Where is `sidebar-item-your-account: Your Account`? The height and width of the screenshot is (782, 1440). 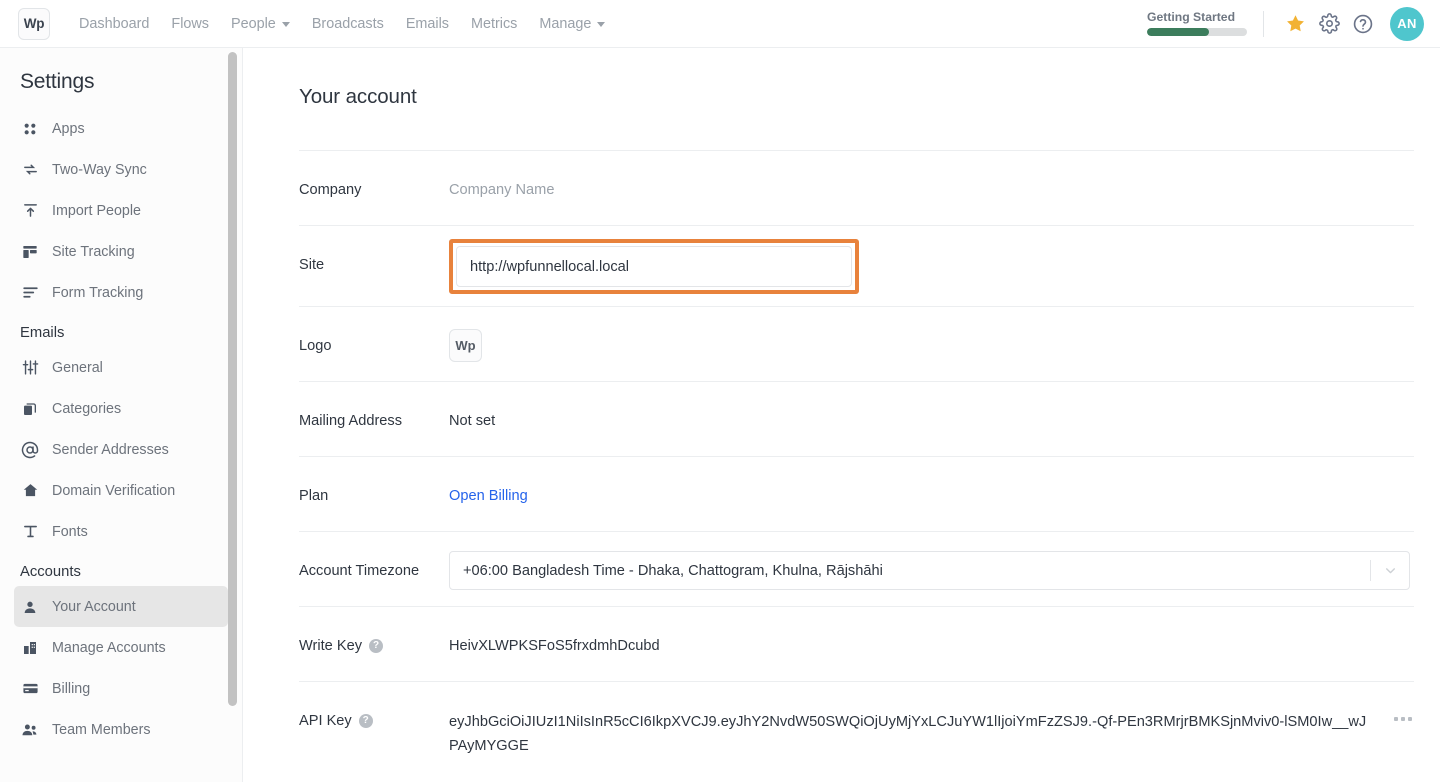 sidebar-item-your-account: Your Account is located at coordinates (121, 606).